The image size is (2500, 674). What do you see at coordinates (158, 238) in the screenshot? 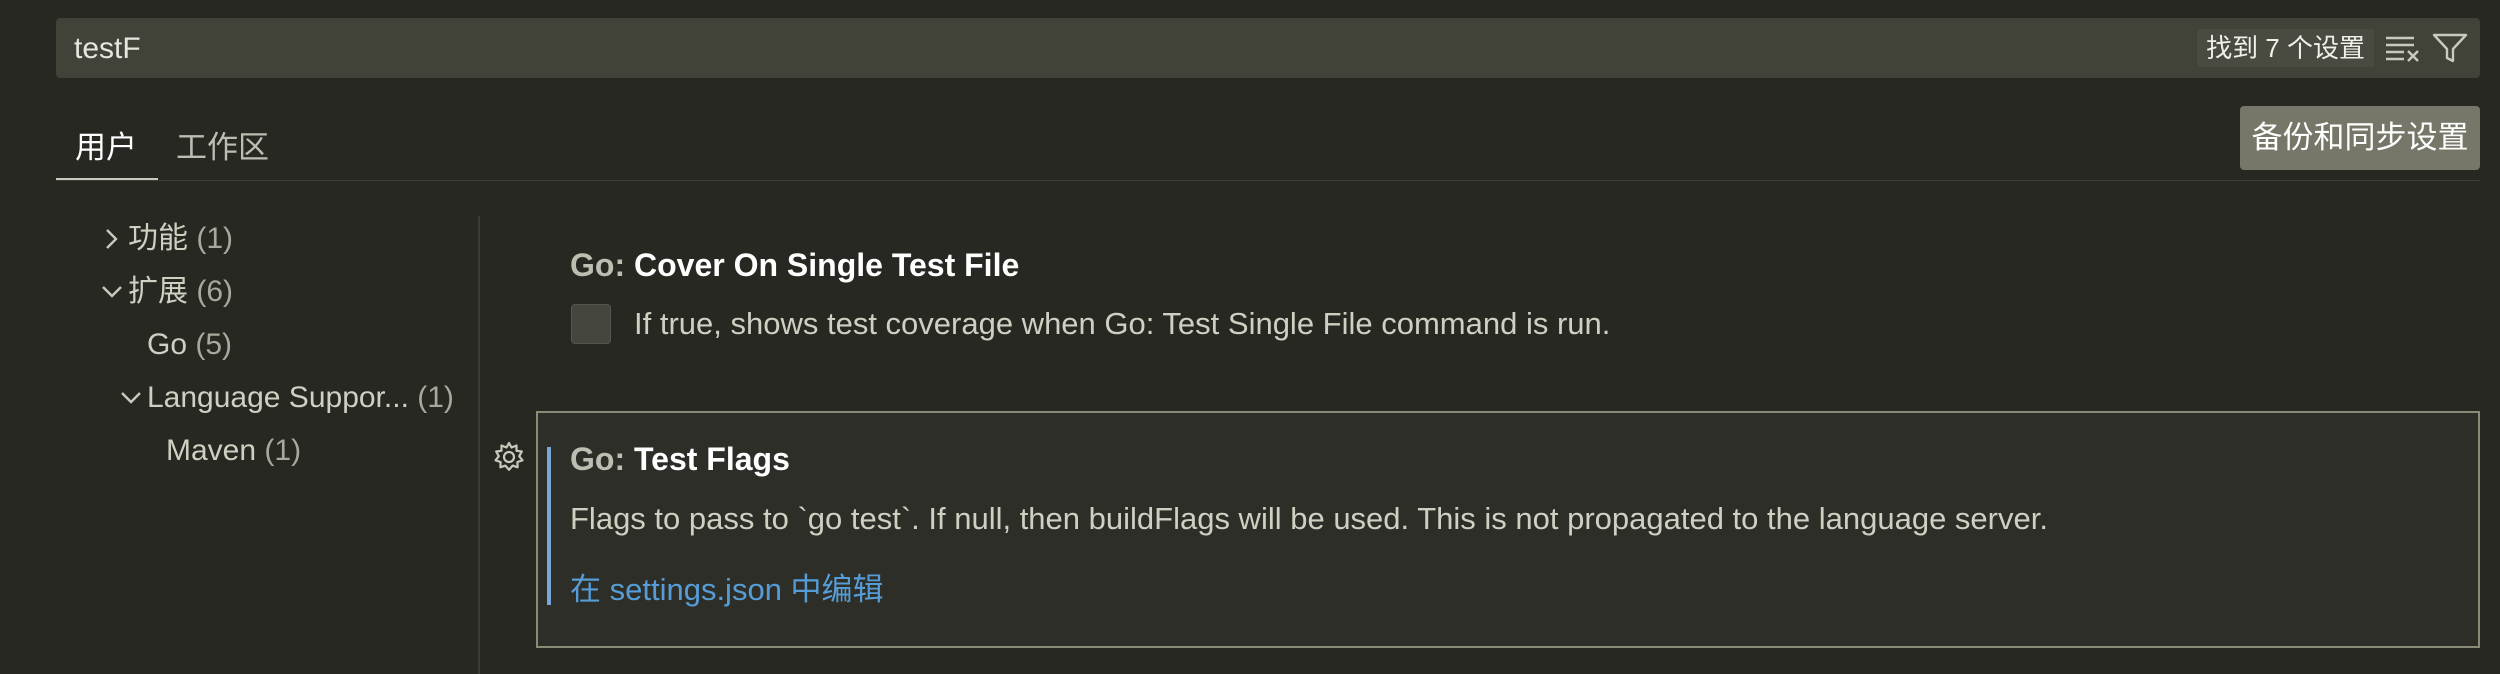
I see `toc-item-label: 功能` at bounding box center [158, 238].